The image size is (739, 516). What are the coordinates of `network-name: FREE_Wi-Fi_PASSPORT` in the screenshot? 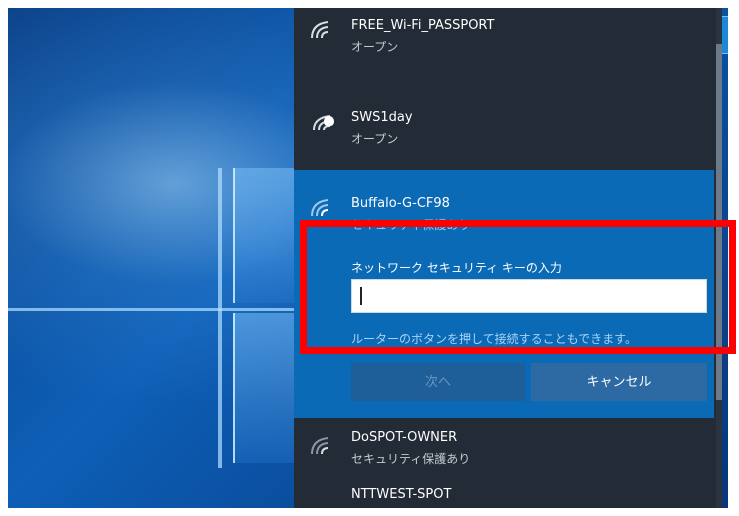 It's located at (423, 25).